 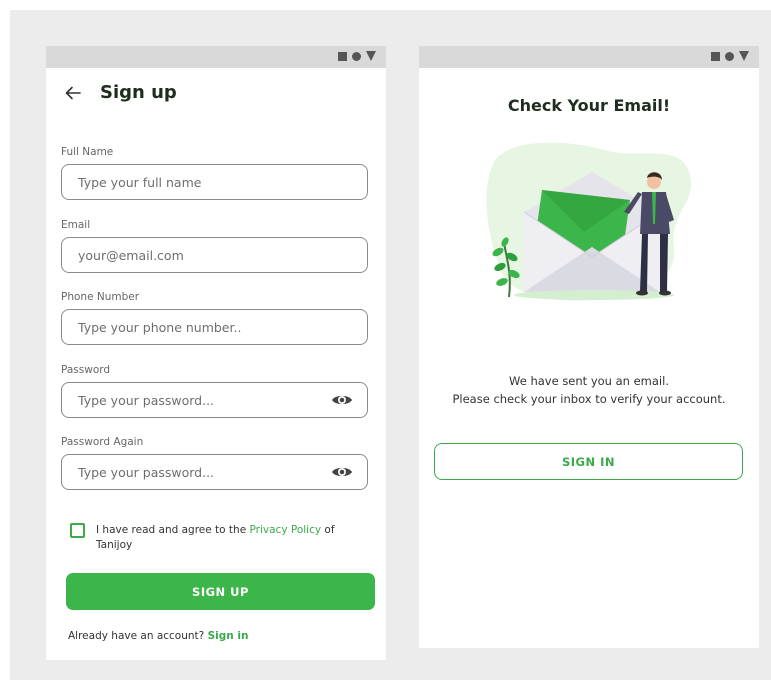 I want to click on phone-label: Phone Number, so click(x=100, y=297).